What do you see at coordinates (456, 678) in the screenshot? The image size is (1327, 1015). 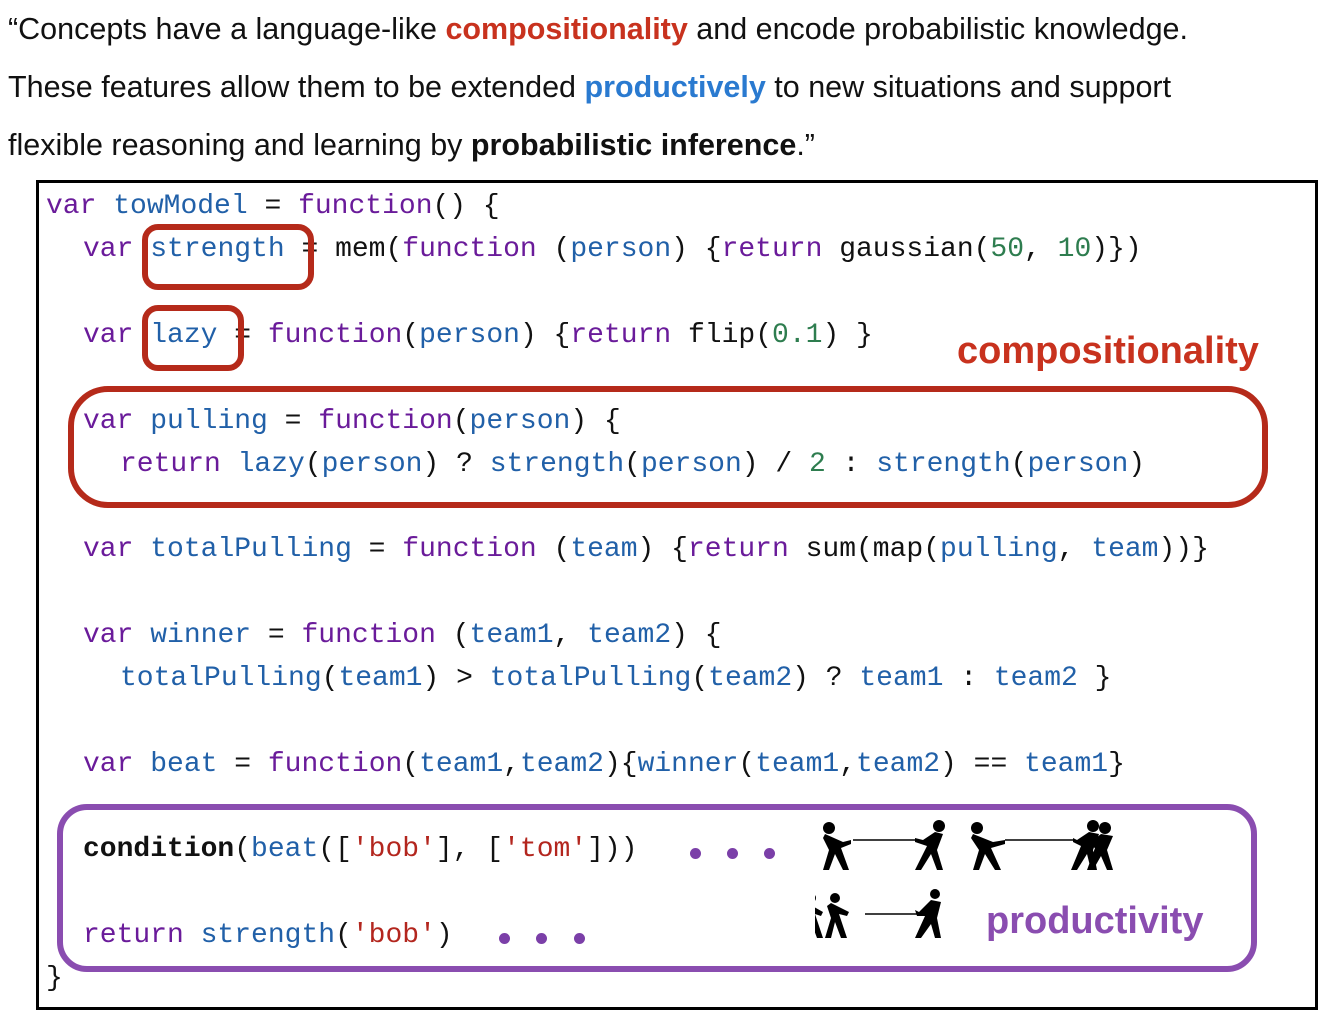 I see `operator: ) >` at bounding box center [456, 678].